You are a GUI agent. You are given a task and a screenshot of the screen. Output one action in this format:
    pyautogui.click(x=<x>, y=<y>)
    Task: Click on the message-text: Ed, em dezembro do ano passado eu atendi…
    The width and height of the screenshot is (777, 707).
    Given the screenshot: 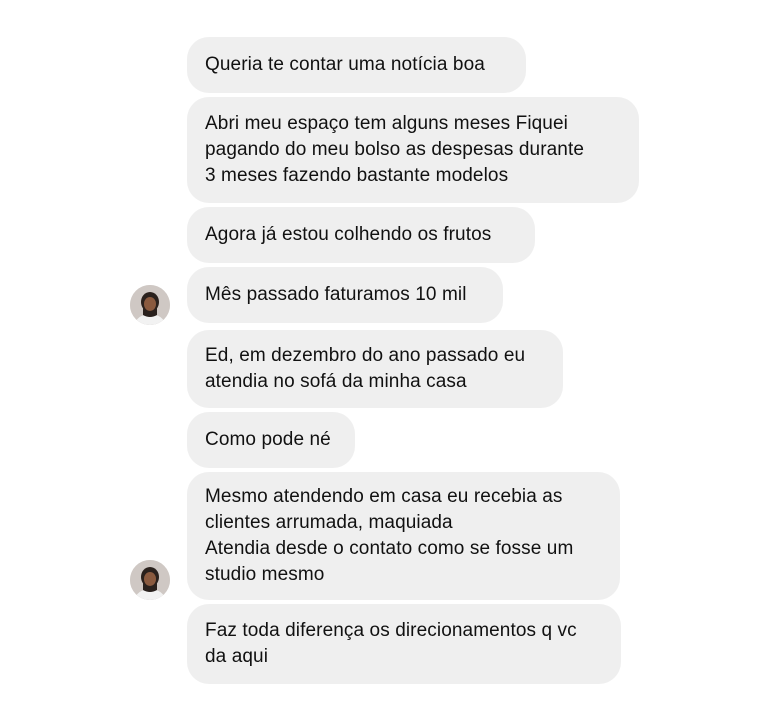 What is the action you would take?
    pyautogui.click(x=365, y=368)
    